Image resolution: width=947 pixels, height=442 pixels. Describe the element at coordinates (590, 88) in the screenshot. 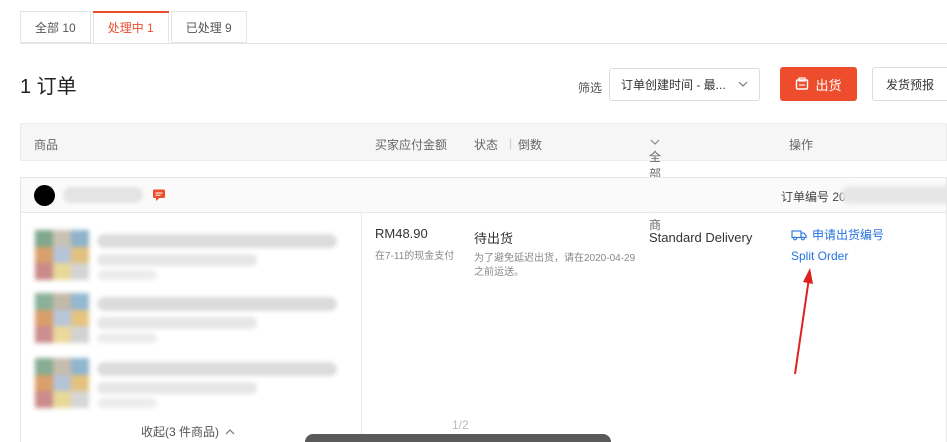

I see `filter-label: 筛选` at that location.